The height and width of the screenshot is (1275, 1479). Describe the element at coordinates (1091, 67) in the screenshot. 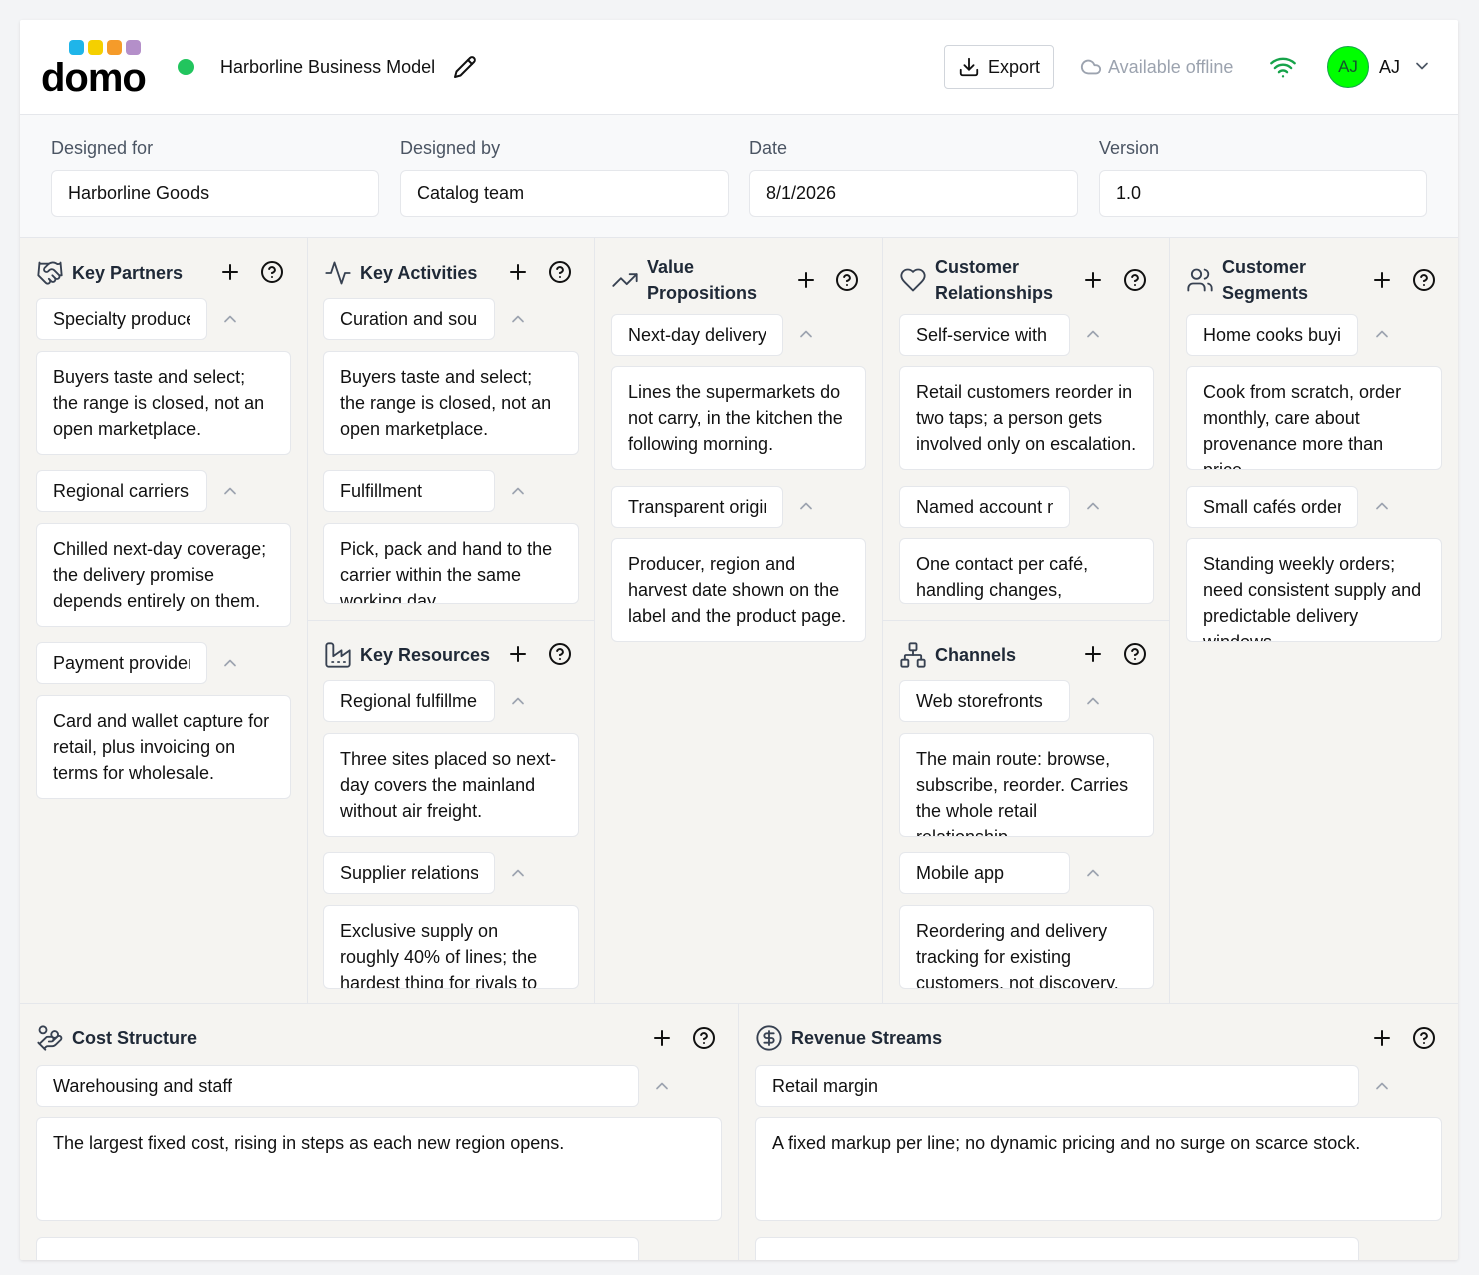

I see `cloud-icon` at that location.